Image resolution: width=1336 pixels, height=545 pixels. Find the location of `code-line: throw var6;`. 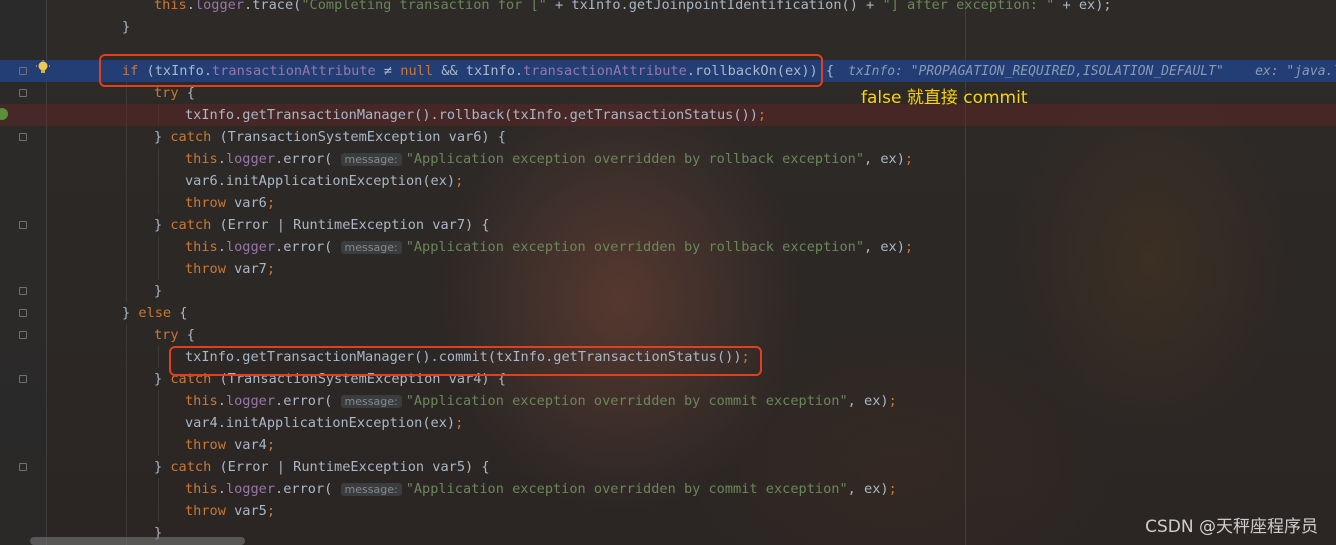

code-line: throw var6; is located at coordinates (668, 203).